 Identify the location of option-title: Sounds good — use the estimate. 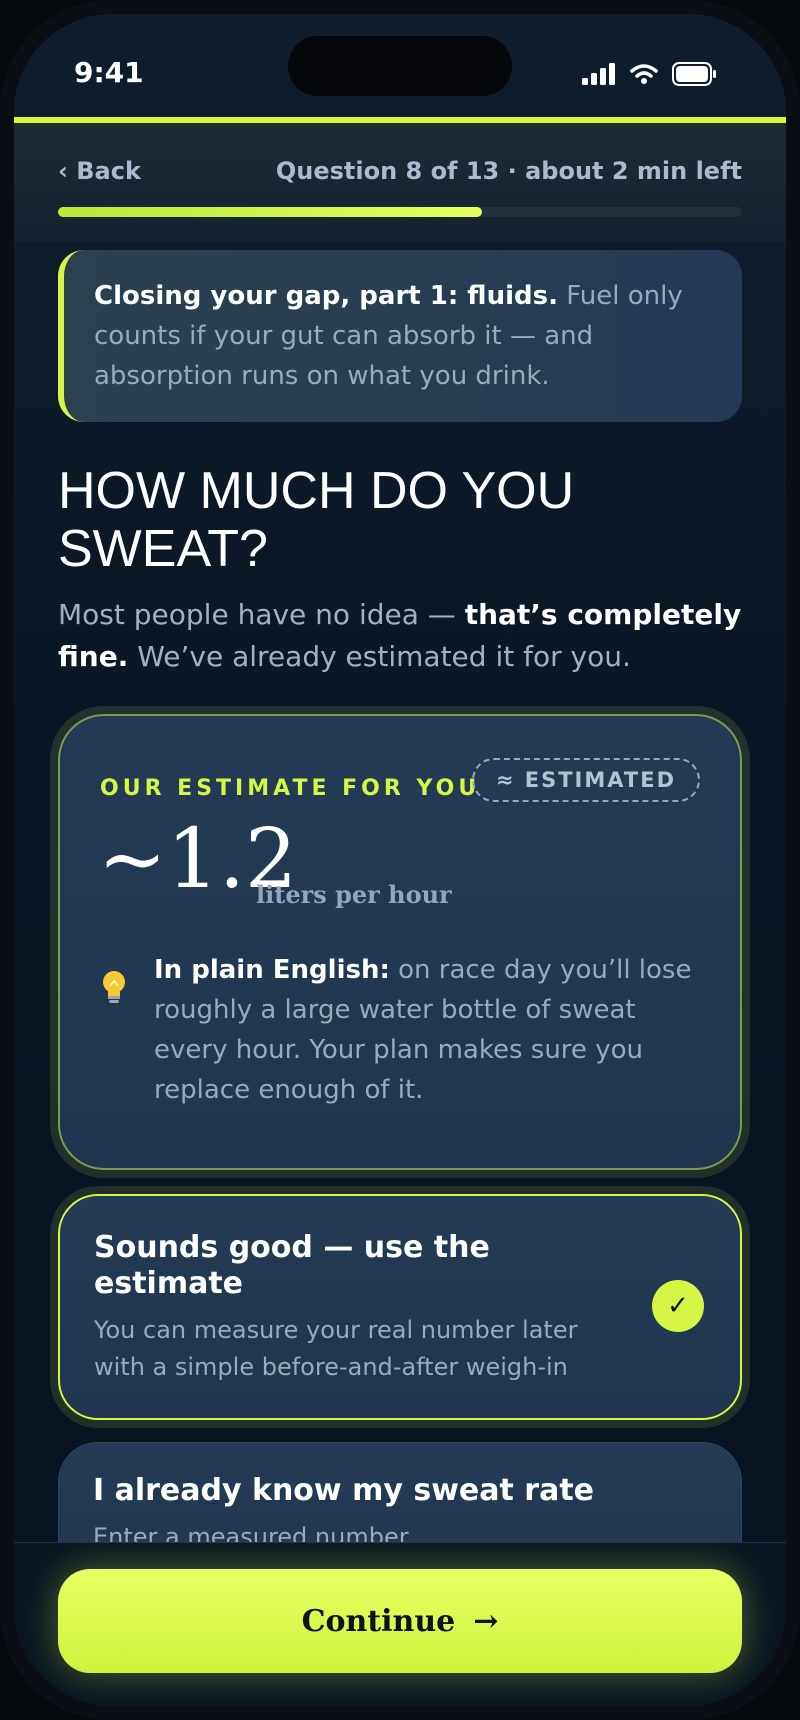
(292, 1265).